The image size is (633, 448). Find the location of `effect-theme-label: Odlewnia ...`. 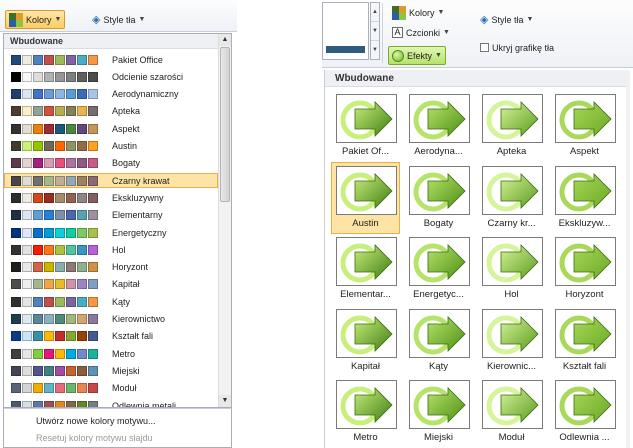

effect-theme-label: Odlewnia ... is located at coordinates (584, 437).